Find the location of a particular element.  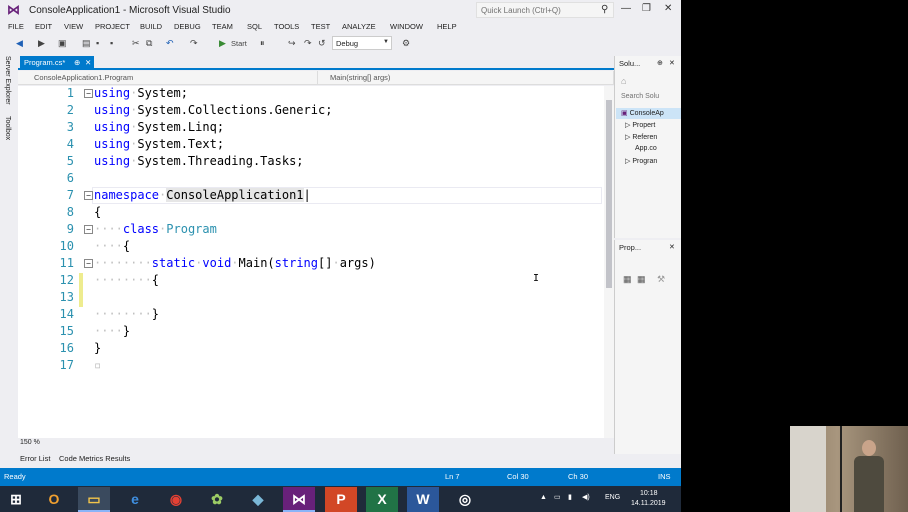

menu-test: TEST is located at coordinates (320, 26).